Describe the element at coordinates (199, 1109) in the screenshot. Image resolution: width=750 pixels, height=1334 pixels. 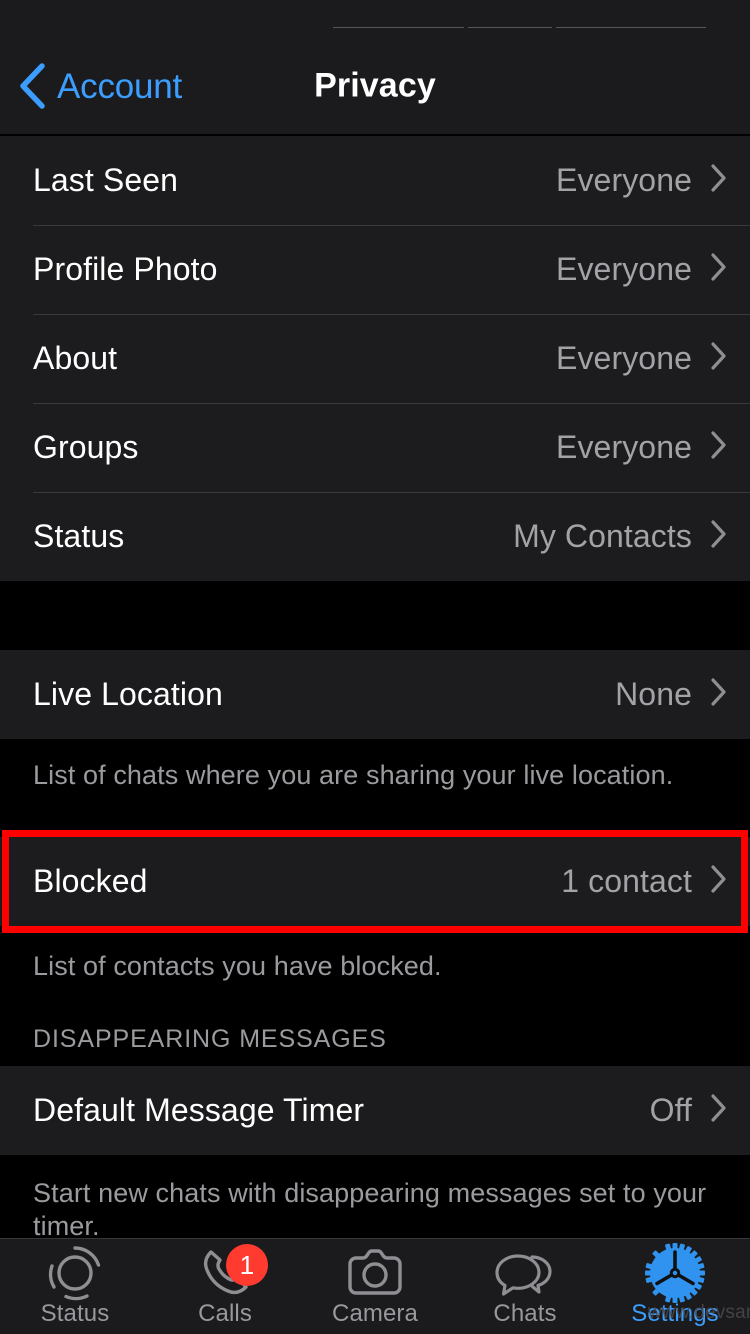
I see `row-label: Default Message Timer` at that location.